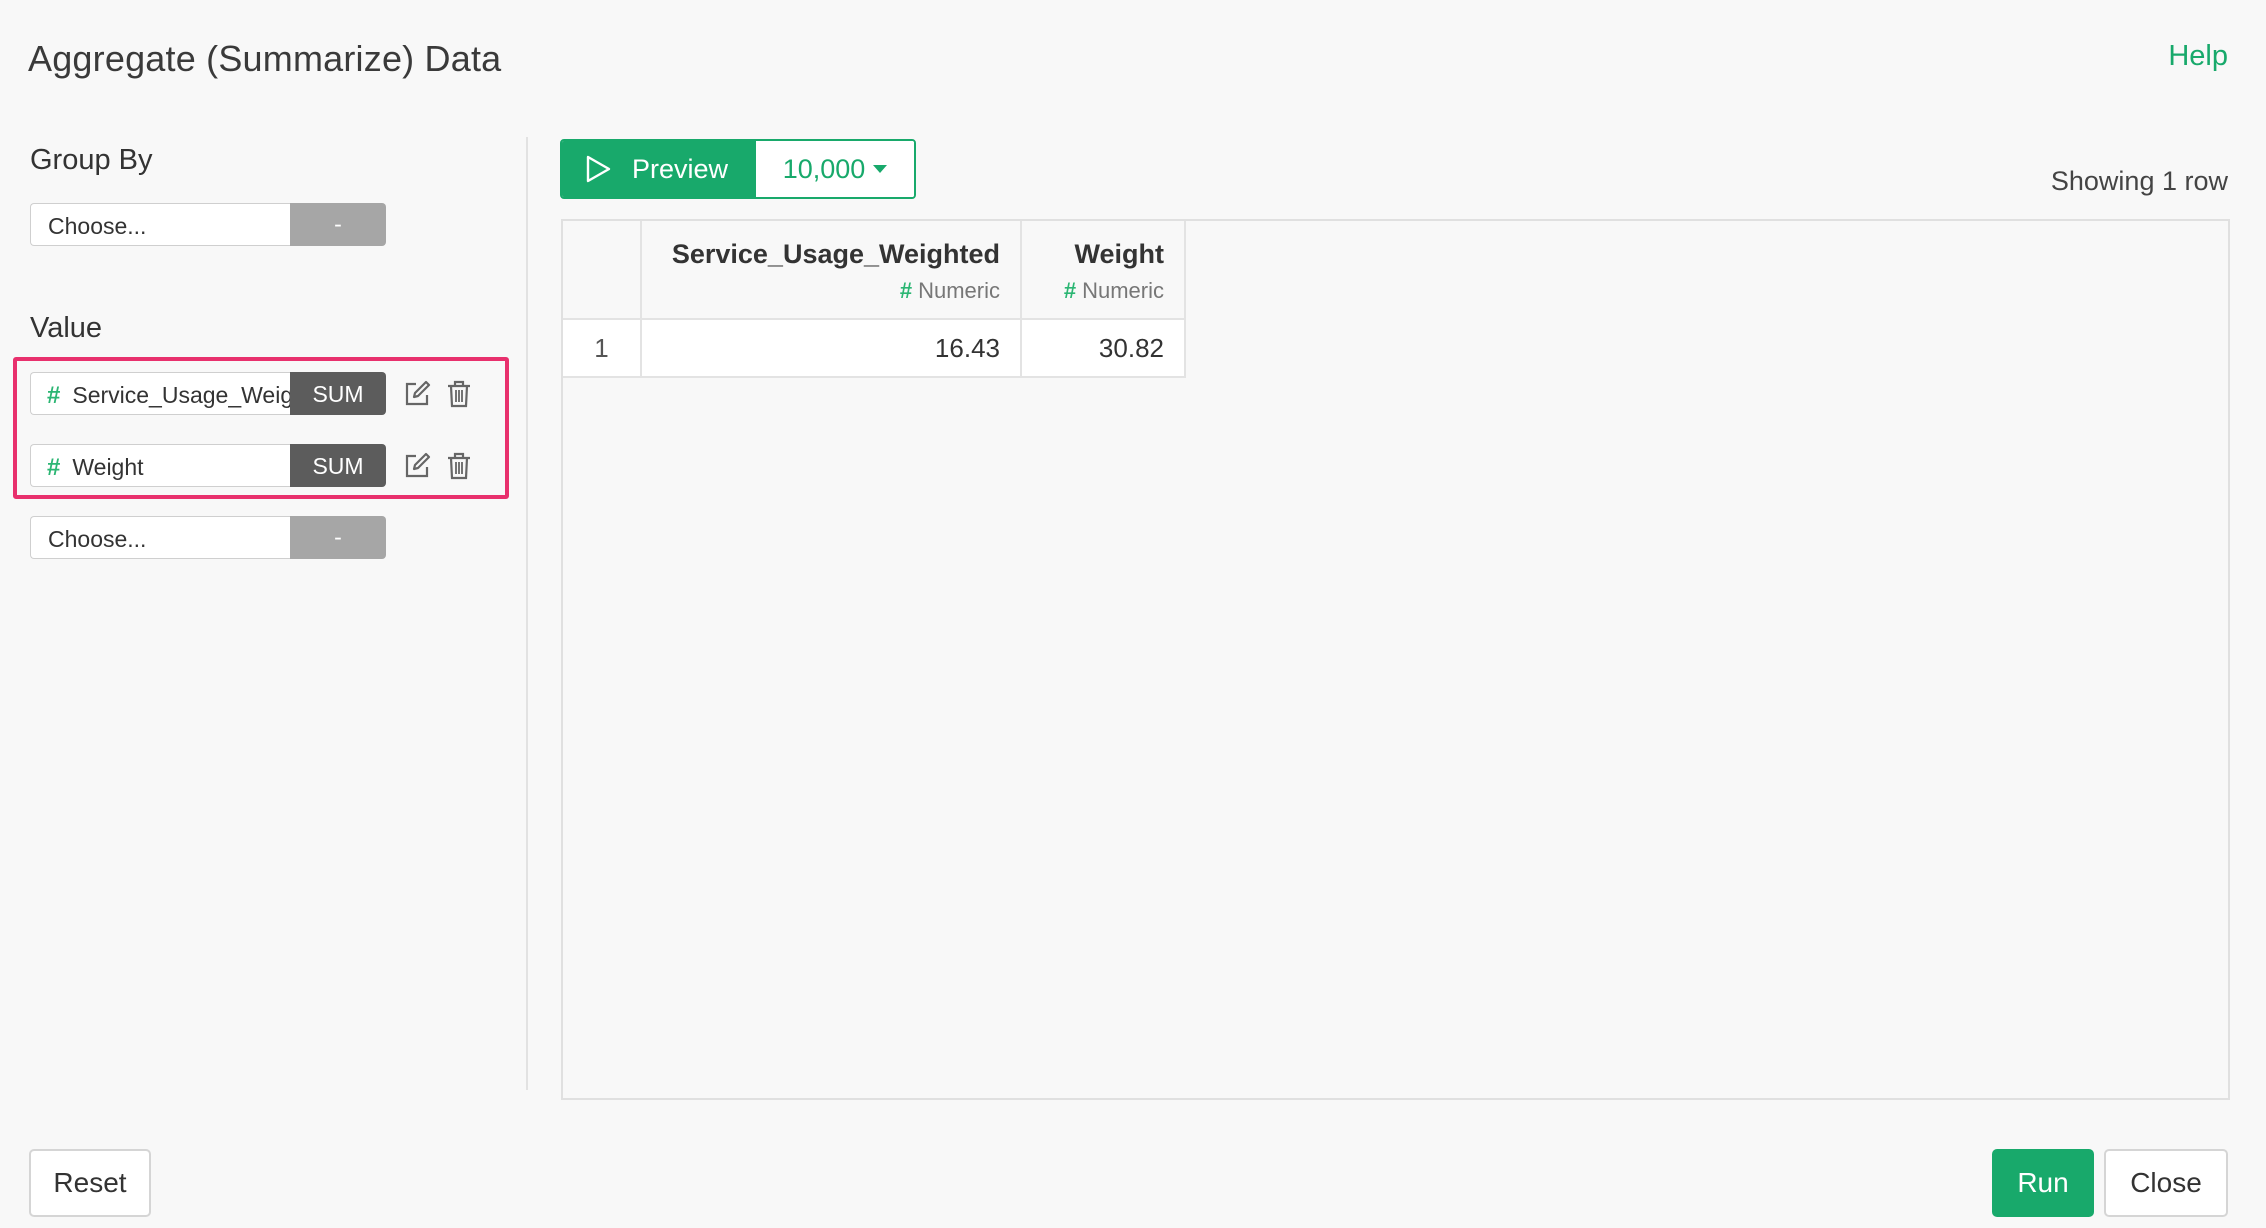 The image size is (2266, 1228). Describe the element at coordinates (680, 168) in the screenshot. I see `preview-button-label: Preview` at that location.